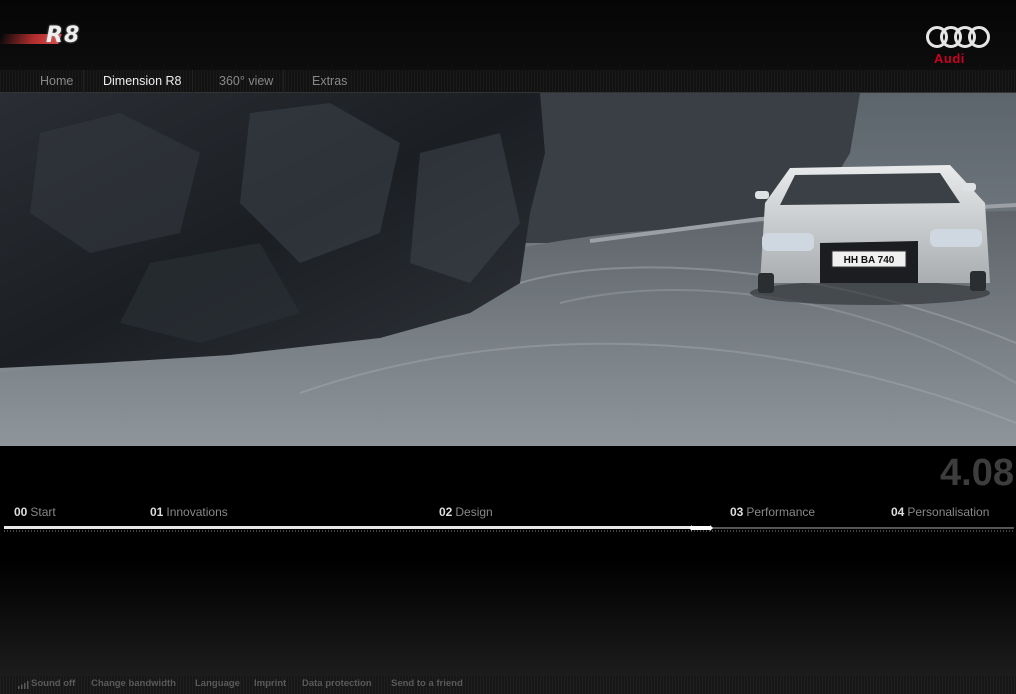 The image size is (1016, 694). Describe the element at coordinates (940, 512) in the screenshot. I see `chapter-personalisation: 04 Personalisation` at that location.